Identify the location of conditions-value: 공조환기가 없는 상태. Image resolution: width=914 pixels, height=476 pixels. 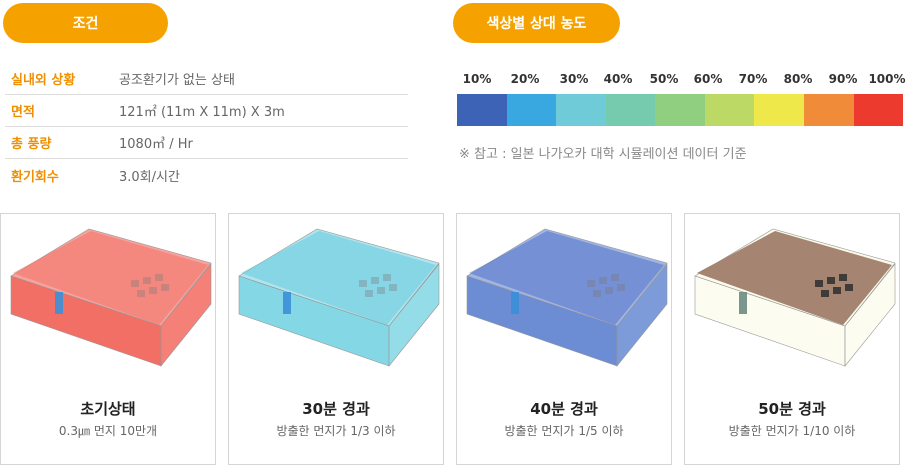
(177, 80).